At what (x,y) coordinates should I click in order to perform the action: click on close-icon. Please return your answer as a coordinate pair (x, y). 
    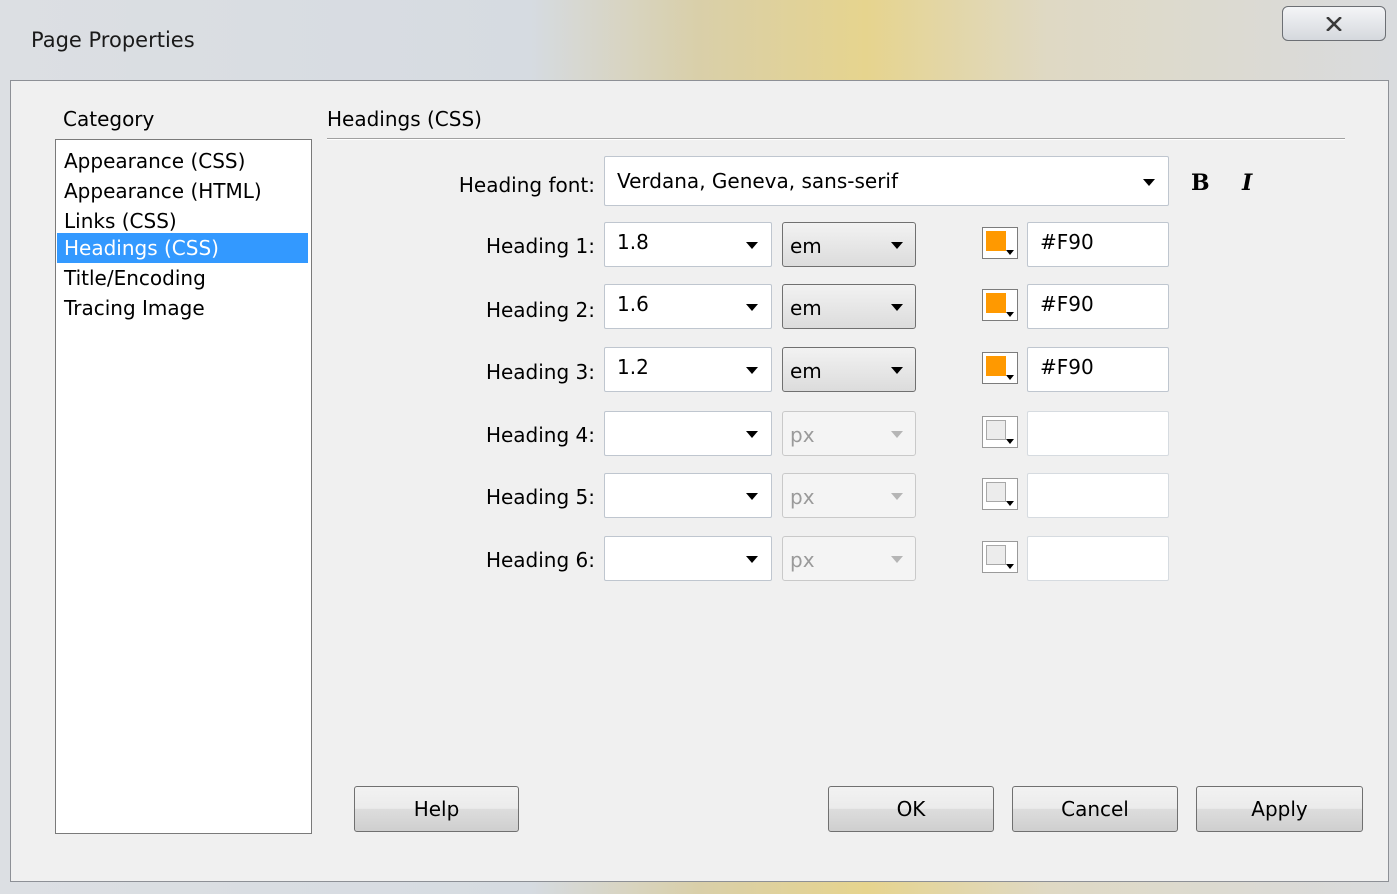
    Looking at the image, I should click on (1334, 23).